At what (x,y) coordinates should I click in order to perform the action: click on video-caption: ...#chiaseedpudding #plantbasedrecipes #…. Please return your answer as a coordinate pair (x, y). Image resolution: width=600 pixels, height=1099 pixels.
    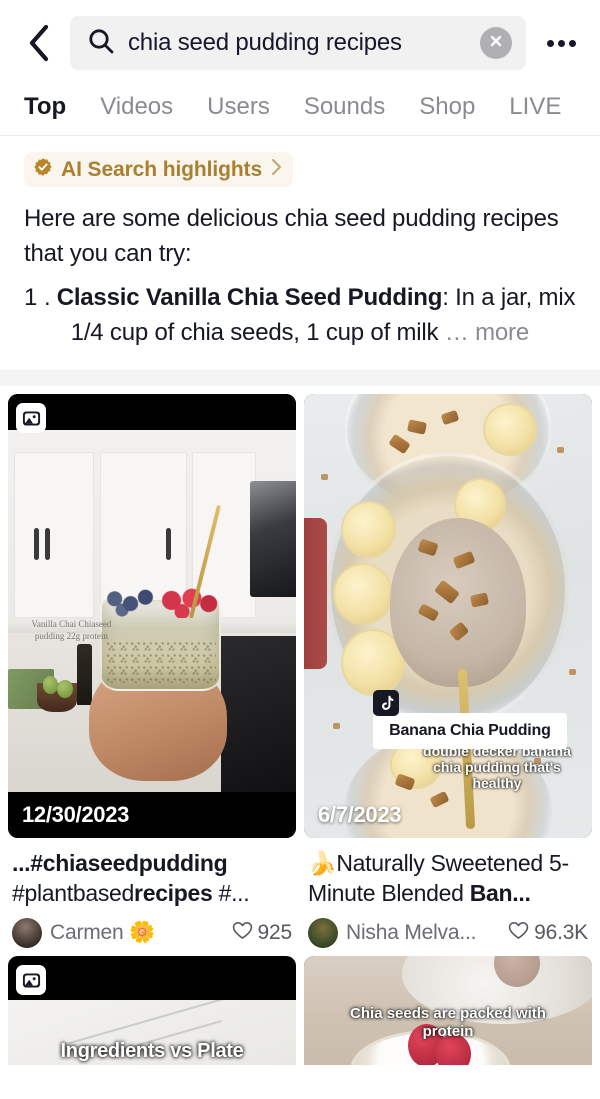
    Looking at the image, I should click on (152, 878).